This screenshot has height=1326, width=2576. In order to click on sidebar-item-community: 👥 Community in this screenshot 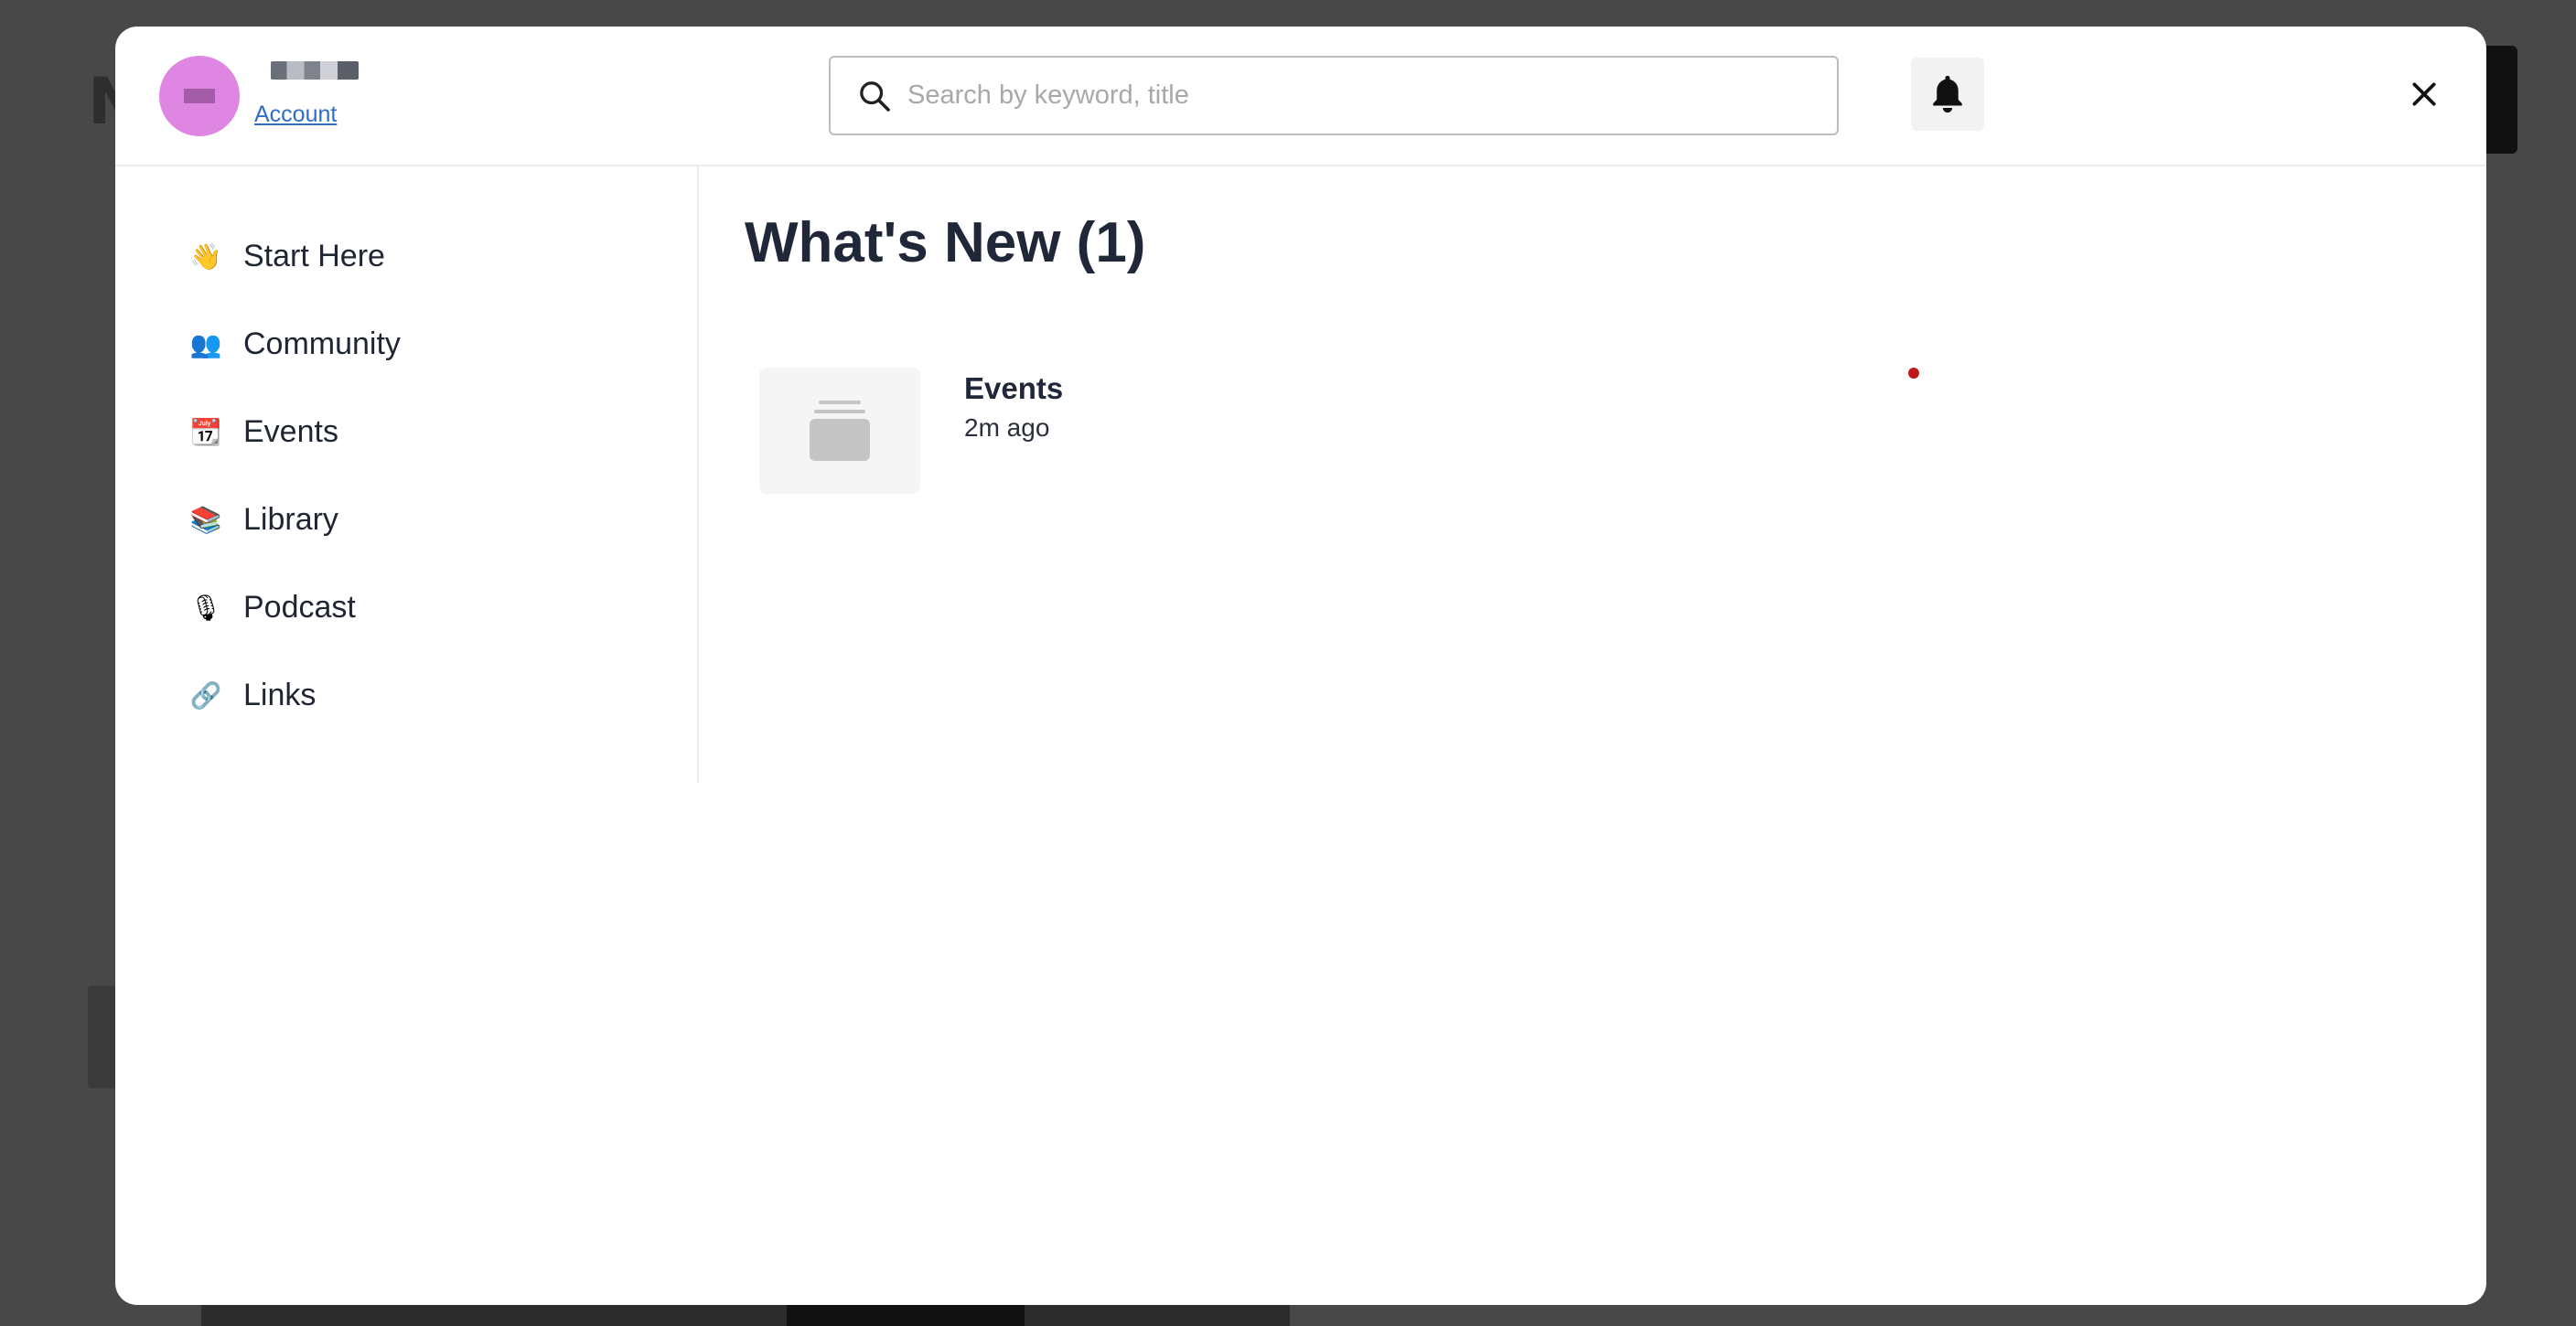, I will do `click(295, 344)`.